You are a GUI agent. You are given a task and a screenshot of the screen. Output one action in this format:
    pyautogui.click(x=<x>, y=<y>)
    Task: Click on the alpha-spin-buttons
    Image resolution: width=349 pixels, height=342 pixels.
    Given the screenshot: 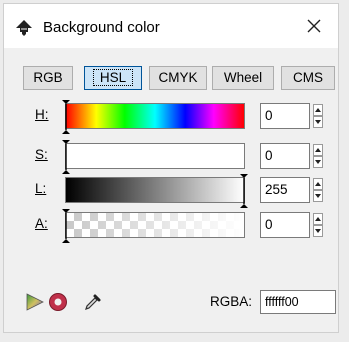 What is the action you would take?
    pyautogui.click(x=318, y=225)
    